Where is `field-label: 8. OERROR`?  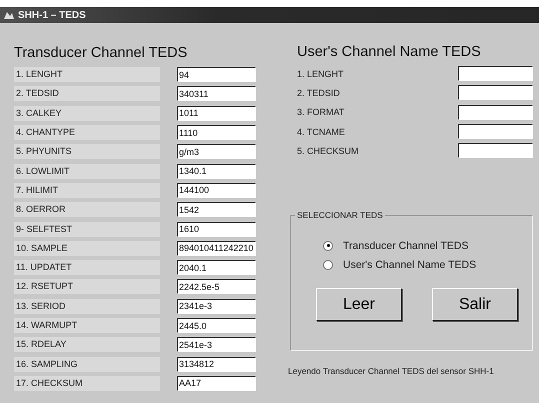 field-label: 8. OERROR is located at coordinates (87, 210).